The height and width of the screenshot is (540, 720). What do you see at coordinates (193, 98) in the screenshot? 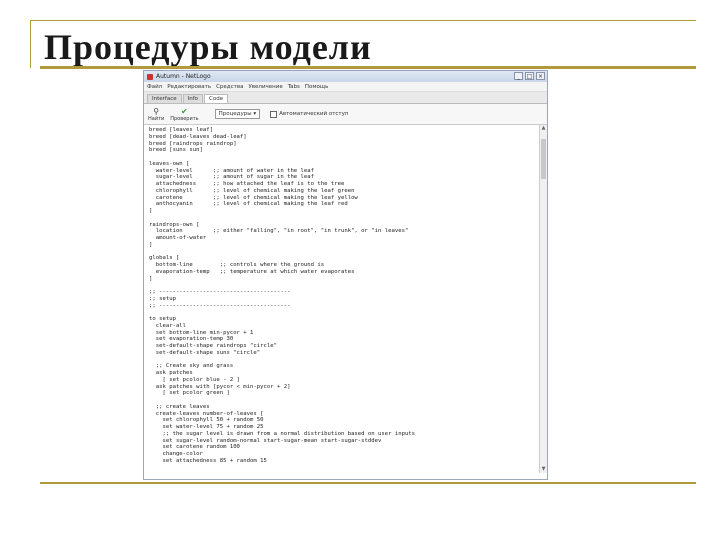
I see `tab-info: Info` at bounding box center [193, 98].